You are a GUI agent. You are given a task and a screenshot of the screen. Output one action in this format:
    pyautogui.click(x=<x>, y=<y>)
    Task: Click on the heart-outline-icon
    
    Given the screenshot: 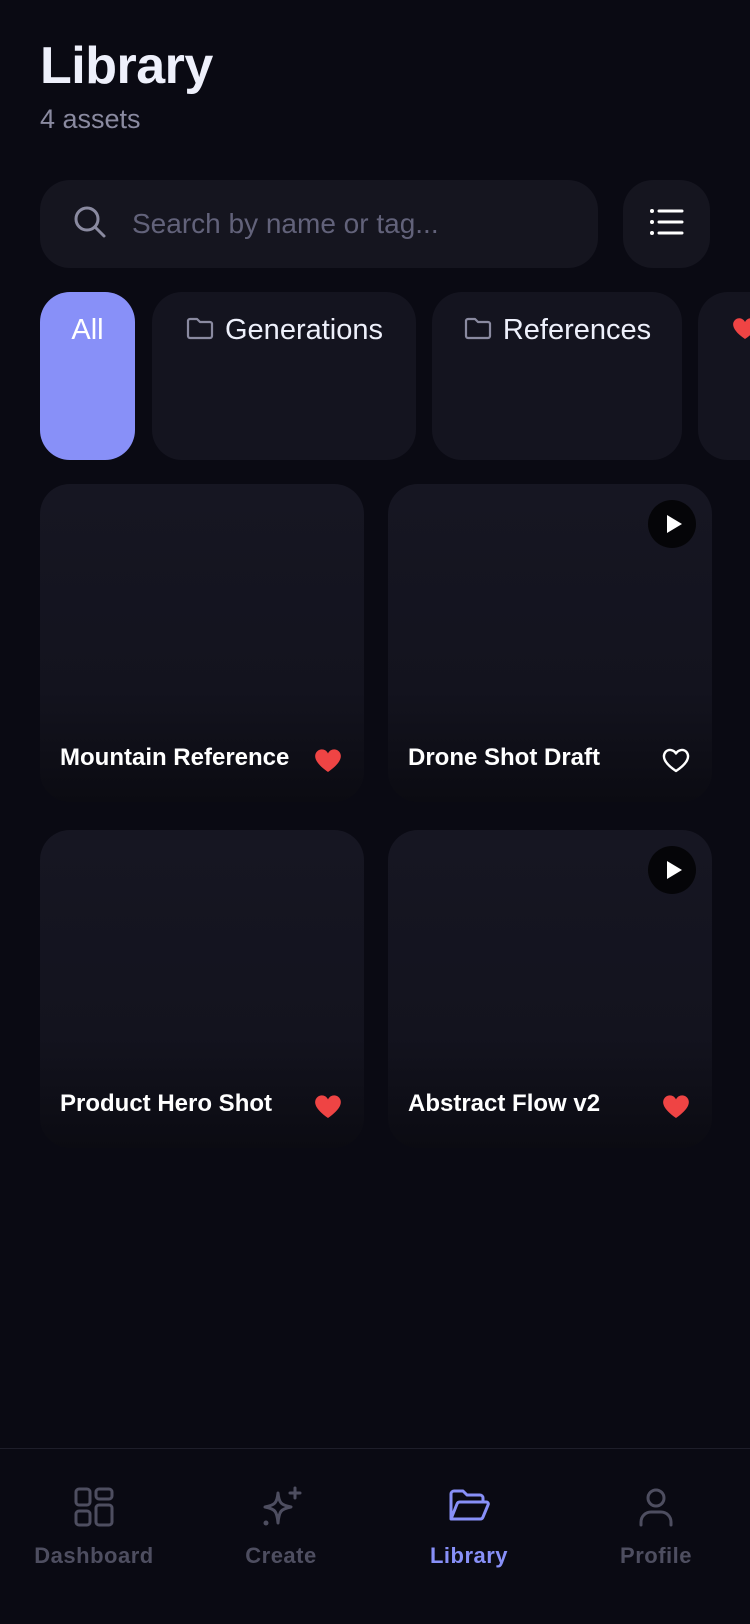 What is the action you would take?
    pyautogui.click(x=676, y=760)
    